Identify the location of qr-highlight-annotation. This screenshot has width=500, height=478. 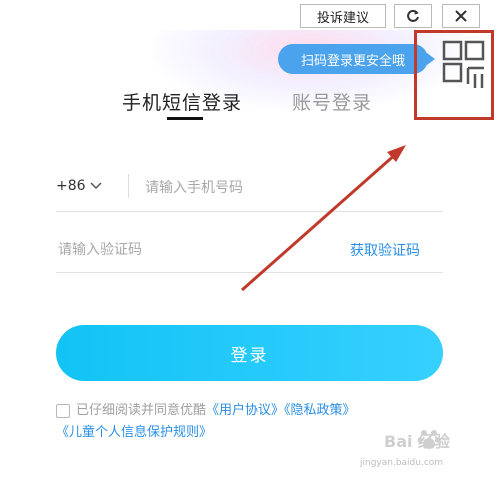
(454, 75).